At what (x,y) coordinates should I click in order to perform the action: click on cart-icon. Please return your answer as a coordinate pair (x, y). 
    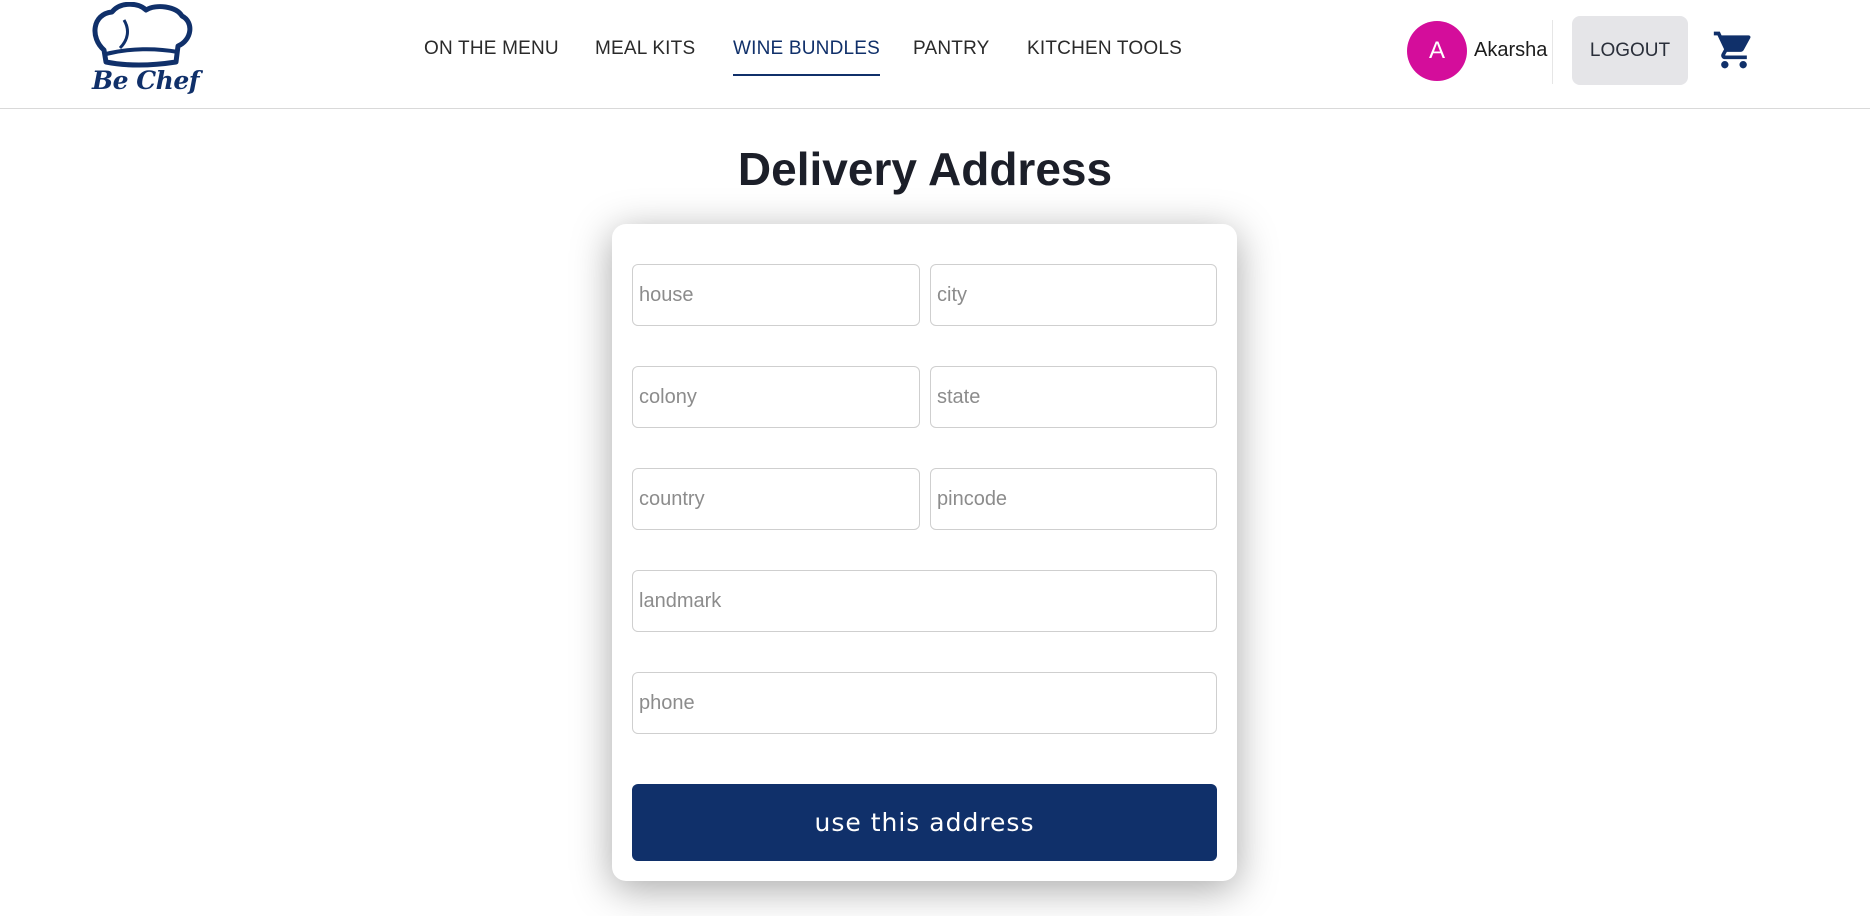
    Looking at the image, I should click on (1732, 50).